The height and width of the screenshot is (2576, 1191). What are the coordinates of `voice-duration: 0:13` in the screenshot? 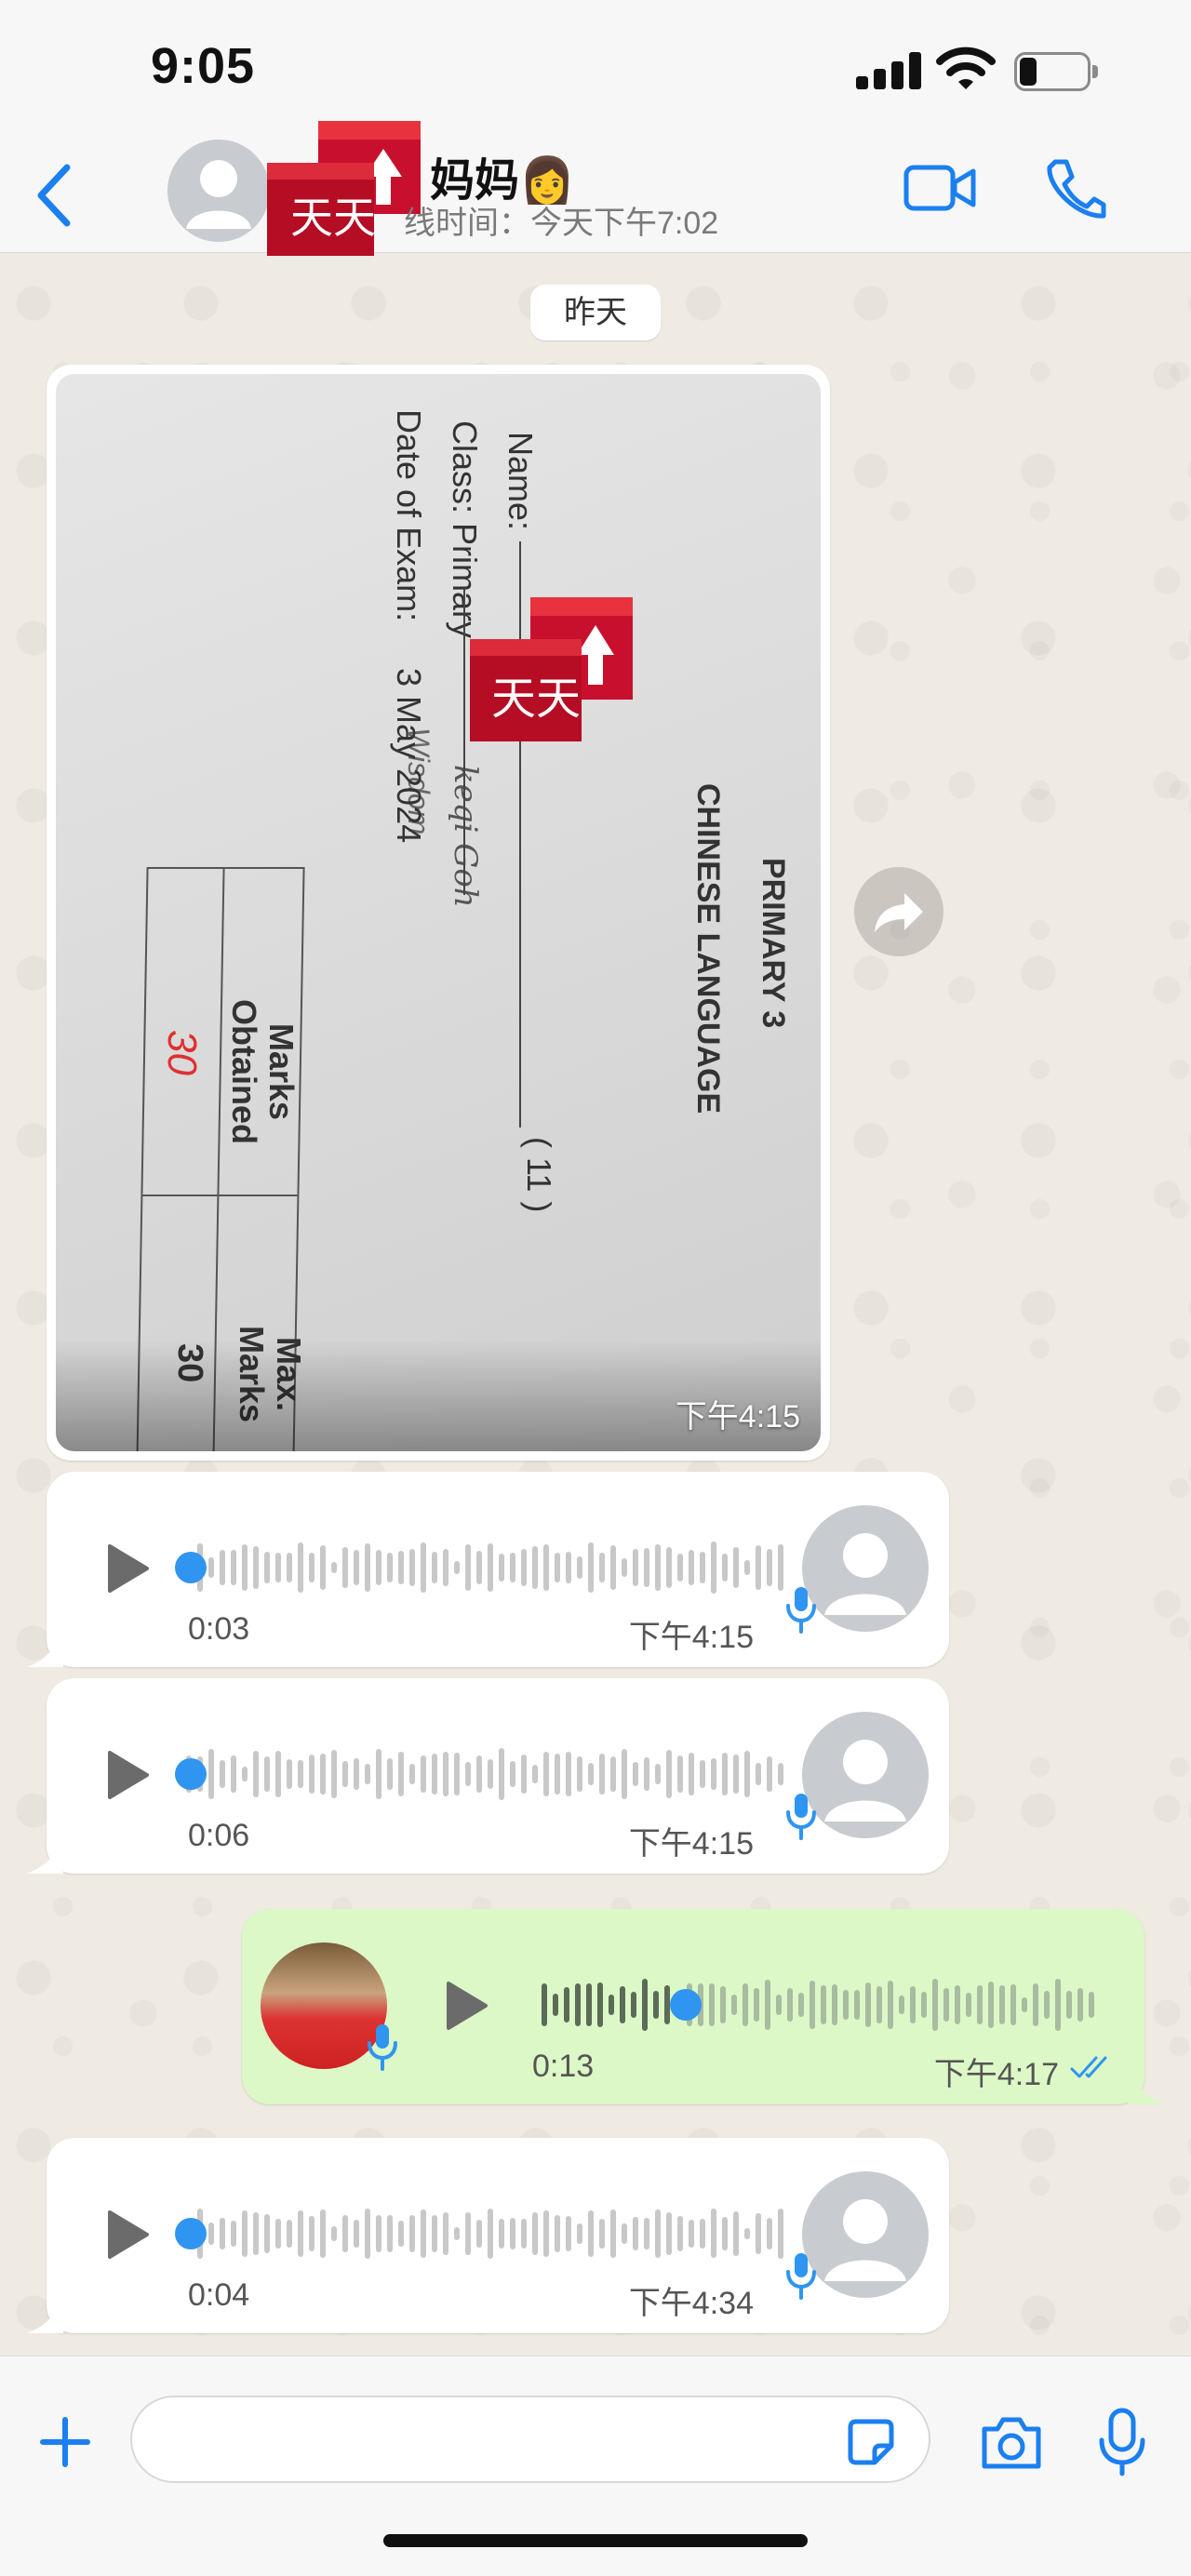 It's located at (563, 2066).